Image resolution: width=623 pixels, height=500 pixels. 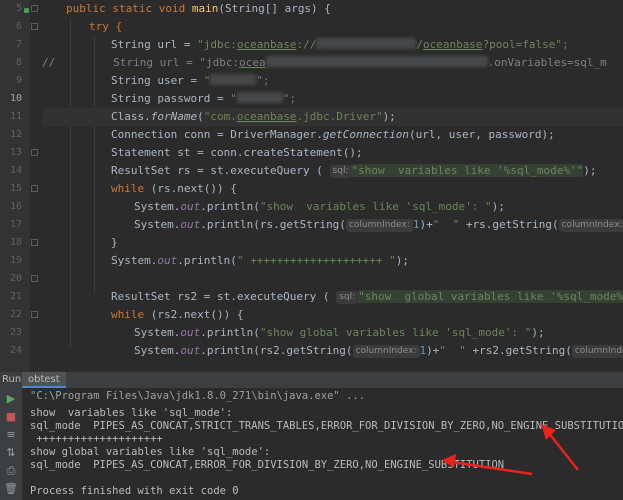 What do you see at coordinates (15, 278) in the screenshot?
I see `line-number: 20` at bounding box center [15, 278].